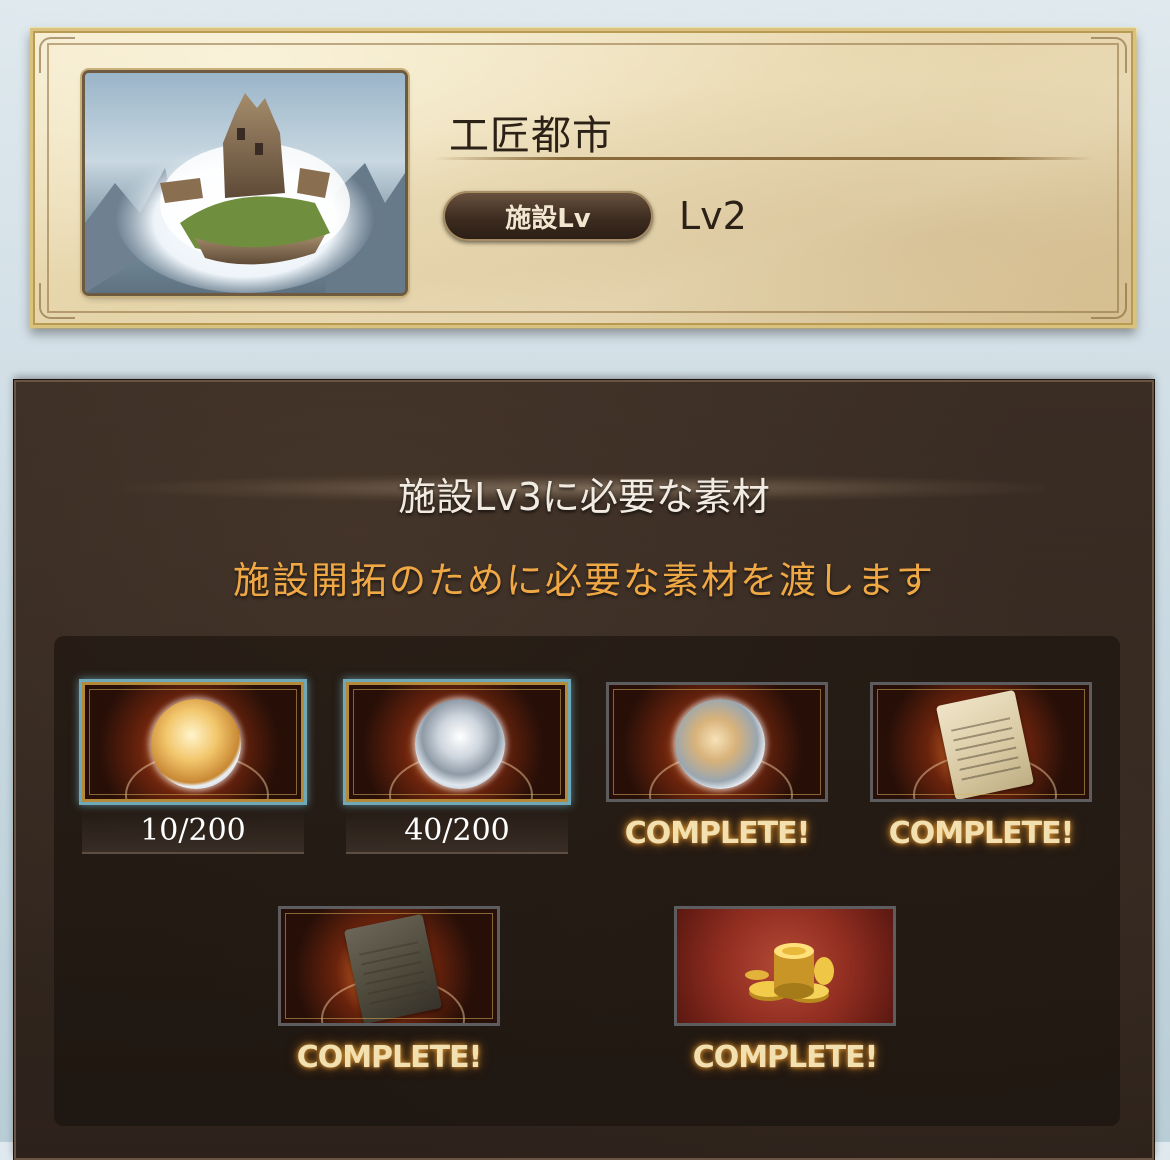 The image size is (1170, 1160). I want to click on silver-haired-character-orb-icon, so click(460, 744).